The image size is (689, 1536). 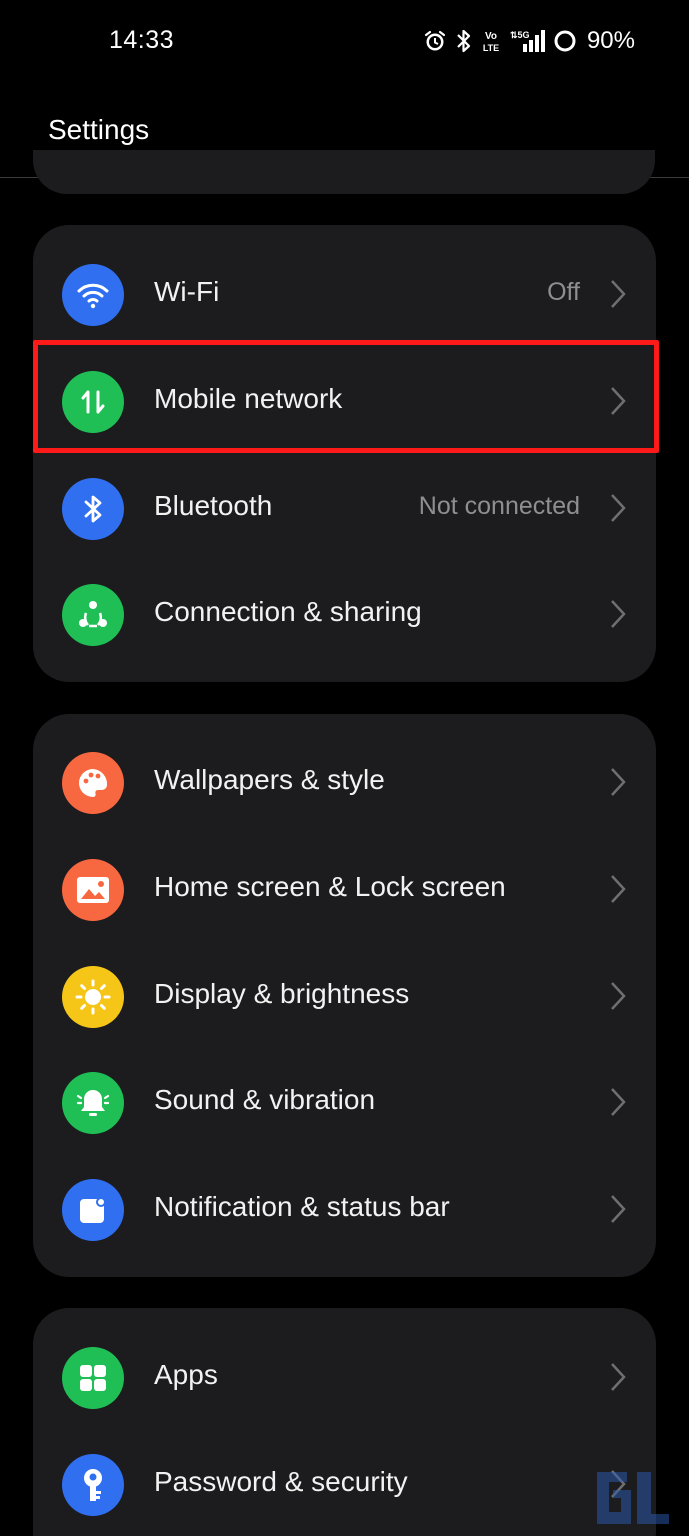 What do you see at coordinates (186, 1374) in the screenshot?
I see `settings-item-label: Apps` at bounding box center [186, 1374].